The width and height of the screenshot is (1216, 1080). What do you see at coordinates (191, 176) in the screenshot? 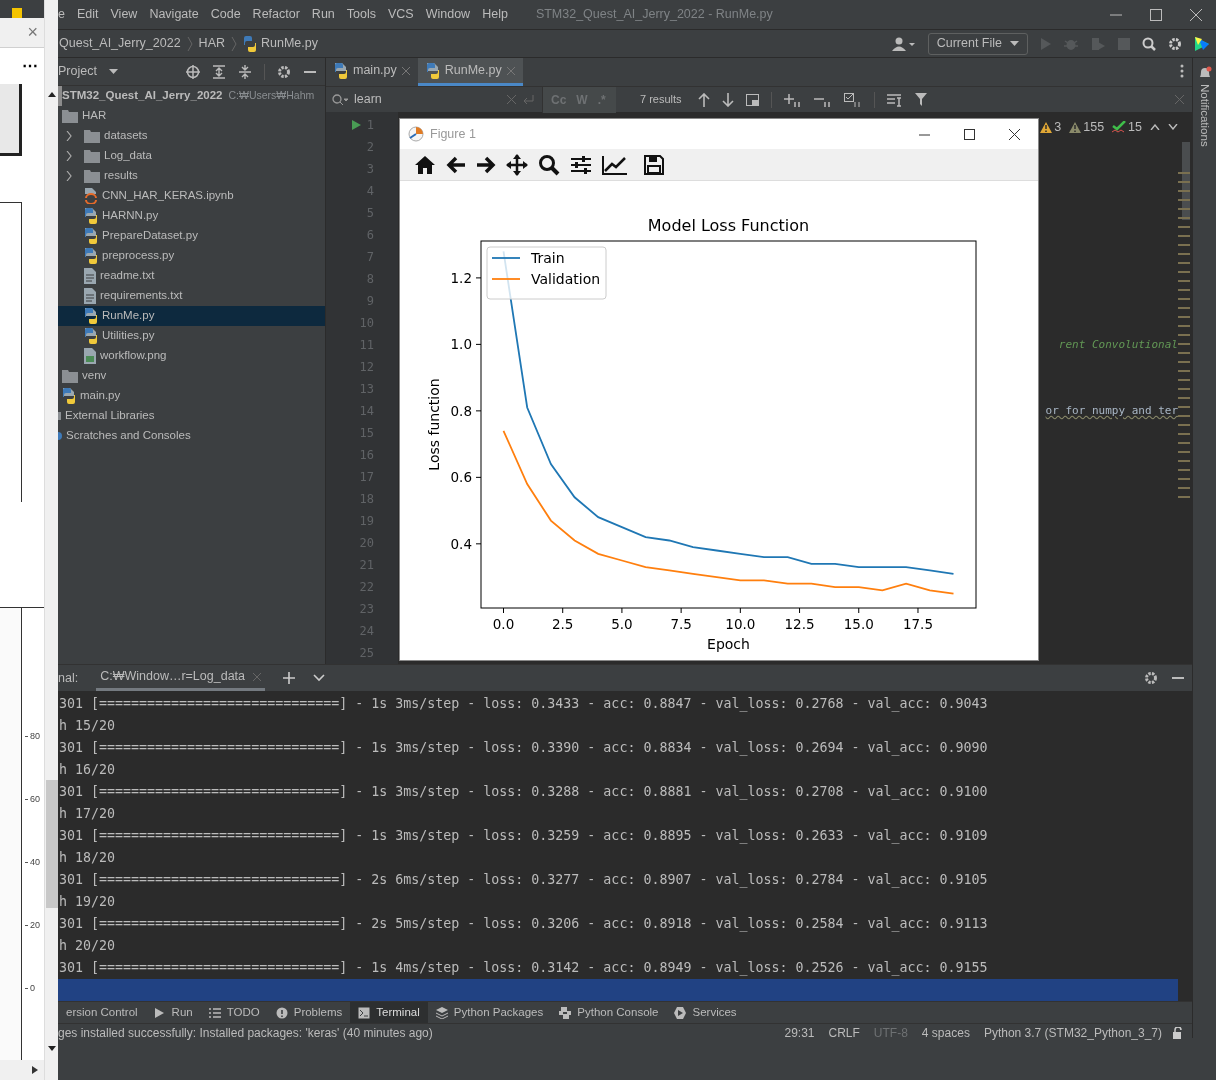
I see `tree-item: results` at bounding box center [191, 176].